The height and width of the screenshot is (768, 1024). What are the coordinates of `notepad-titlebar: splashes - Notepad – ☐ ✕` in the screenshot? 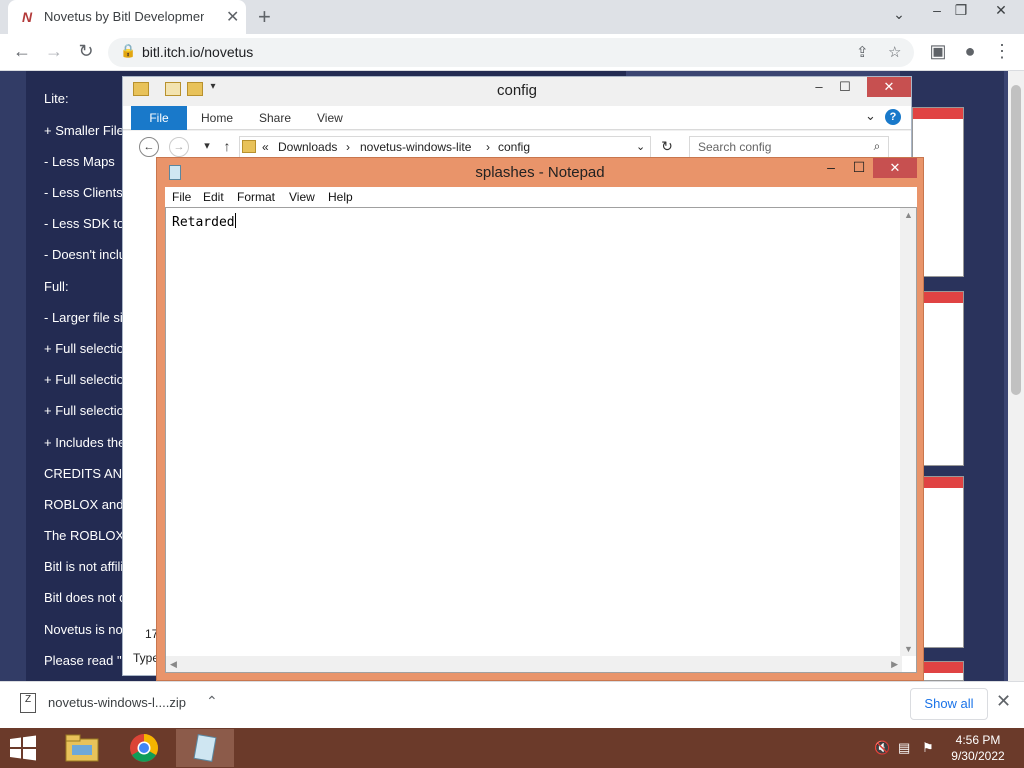 It's located at (540, 172).